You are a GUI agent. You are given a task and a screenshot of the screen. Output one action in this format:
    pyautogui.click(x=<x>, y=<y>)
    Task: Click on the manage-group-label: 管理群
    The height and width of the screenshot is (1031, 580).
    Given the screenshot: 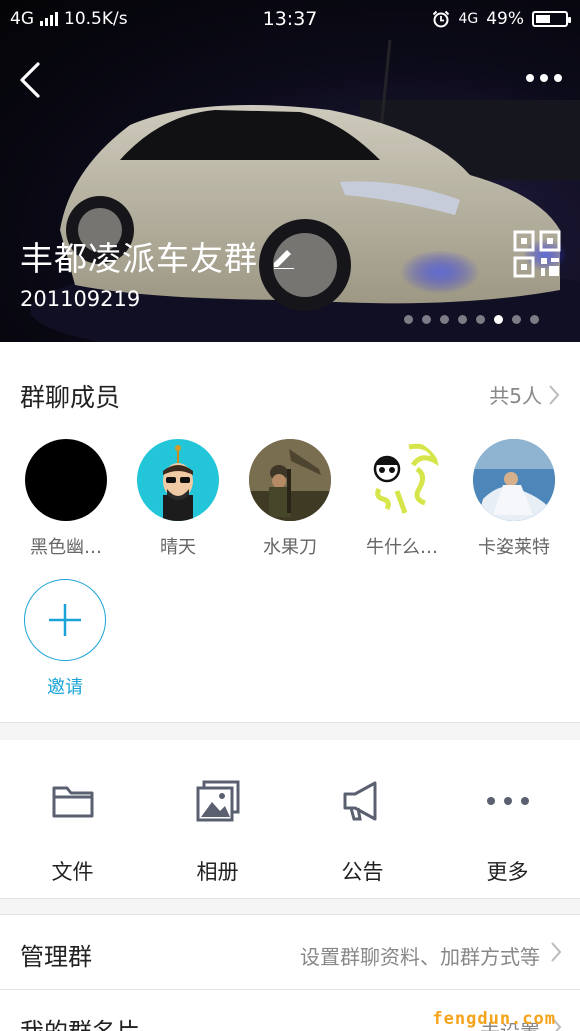 What is the action you would take?
    pyautogui.click(x=56, y=957)
    